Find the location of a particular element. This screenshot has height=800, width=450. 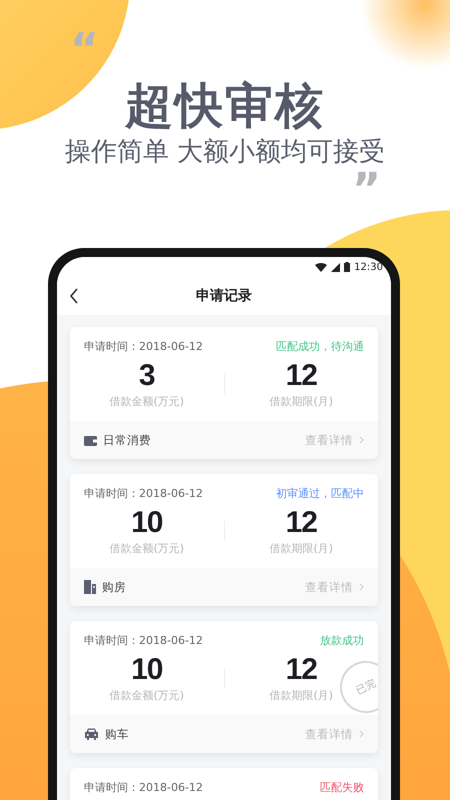

wifi-icon is located at coordinates (321, 267).